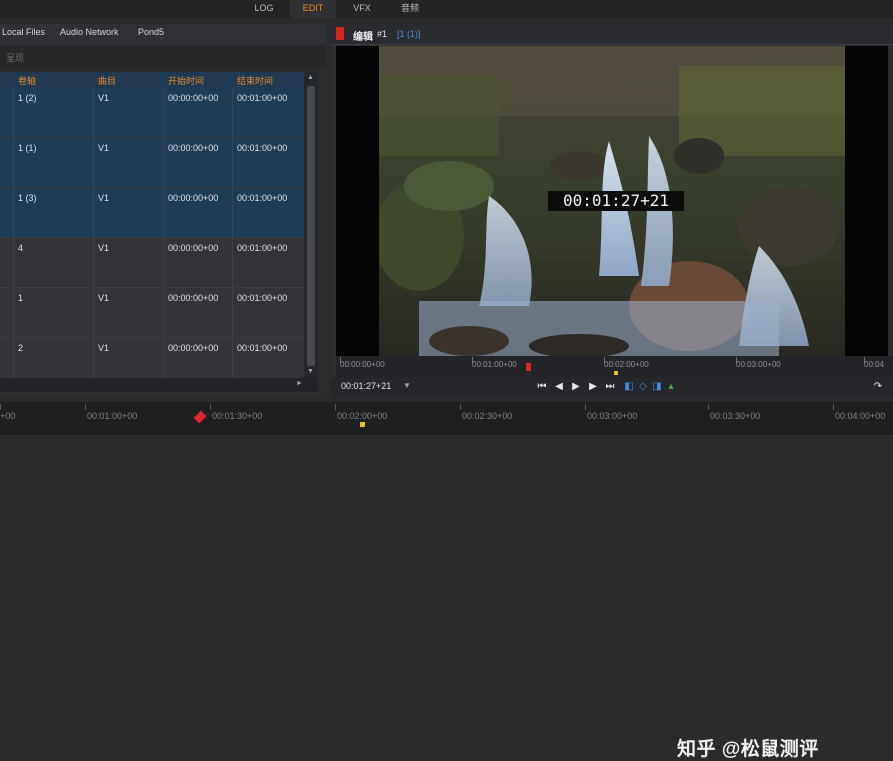  Describe the element at coordinates (366, 386) in the screenshot. I see `current-timecode: 00:01:27+21` at that location.